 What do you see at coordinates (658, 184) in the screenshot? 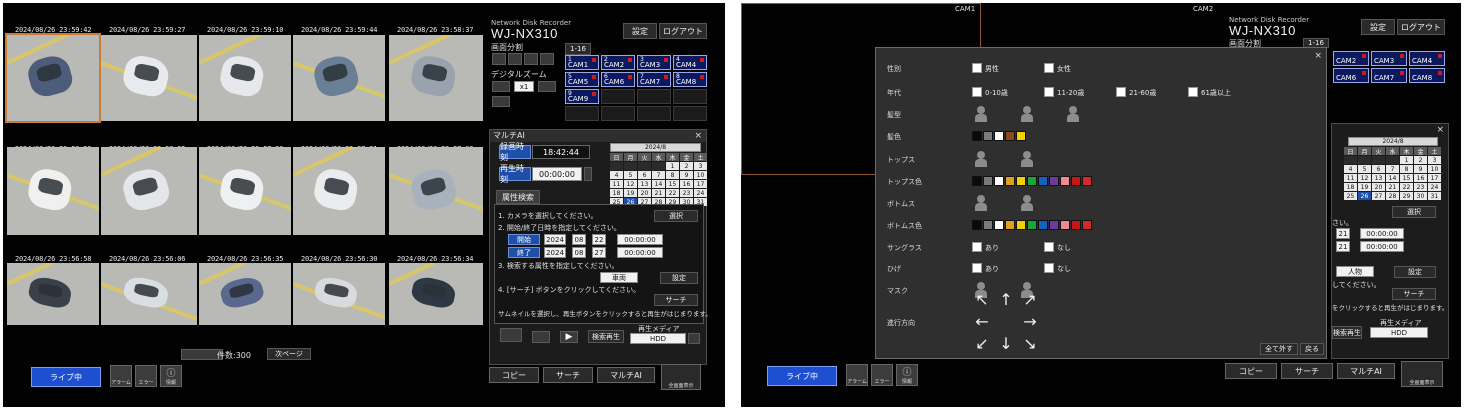
I see `calendar-day: 14` at bounding box center [658, 184].